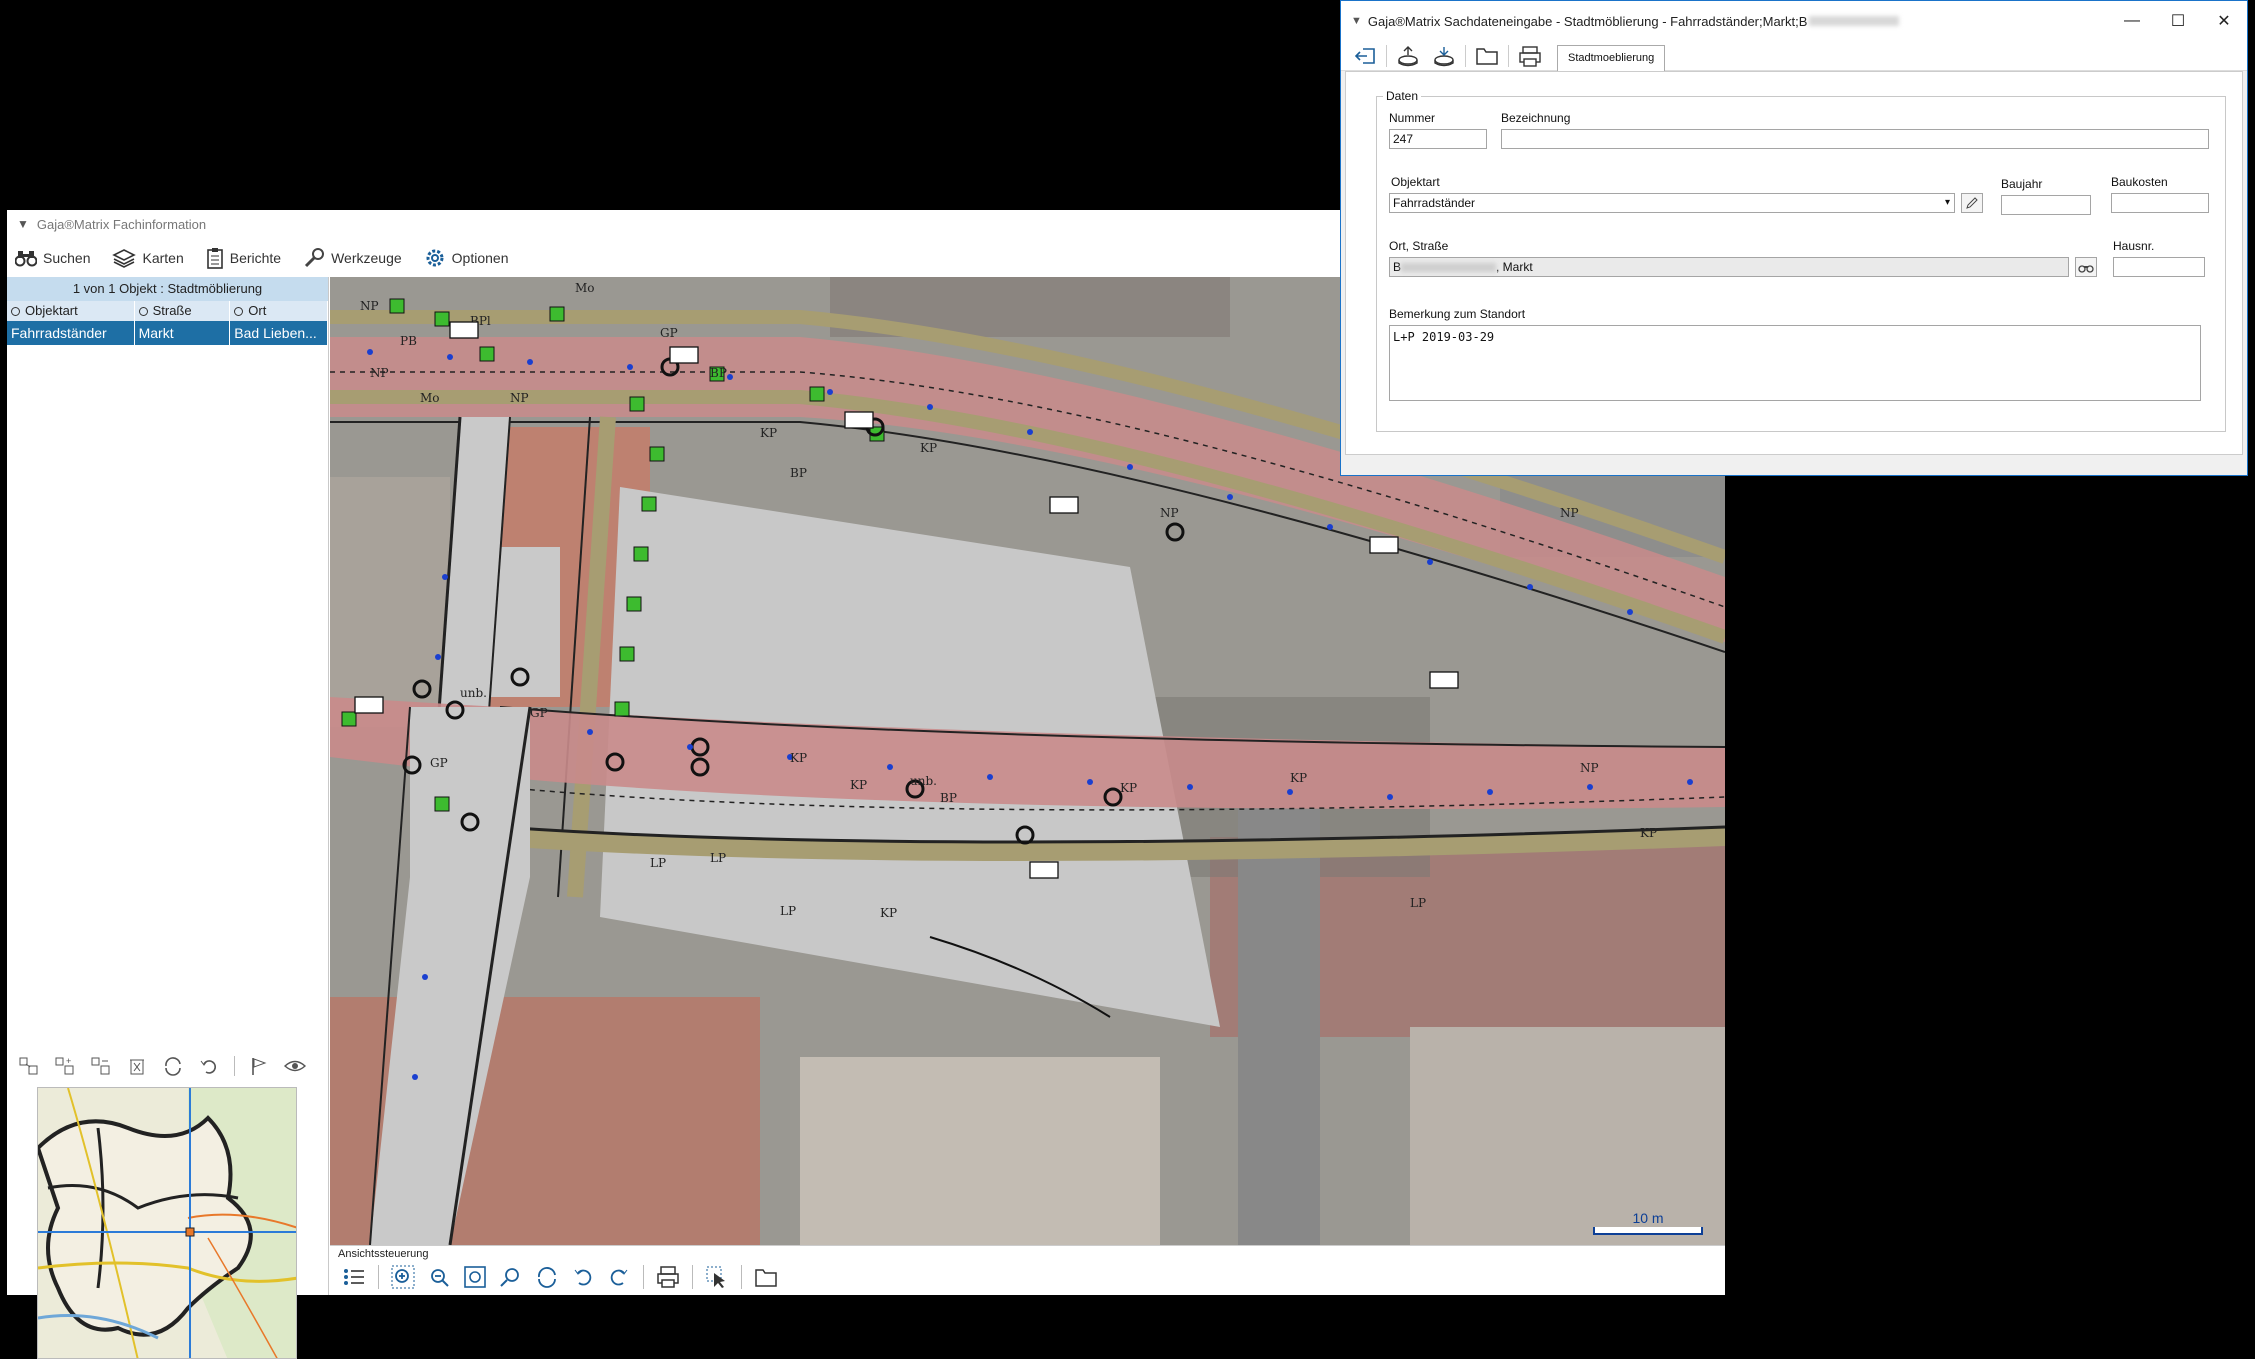 The image size is (2255, 1359). What do you see at coordinates (209, 1066) in the screenshot?
I see `undo-button` at bounding box center [209, 1066].